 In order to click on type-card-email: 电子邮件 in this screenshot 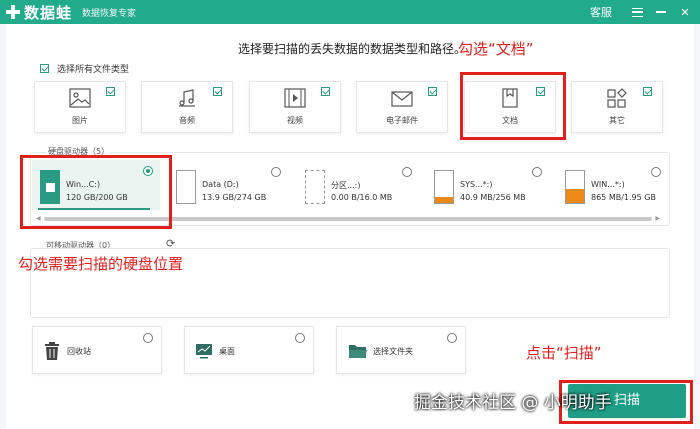, I will do `click(402, 107)`.